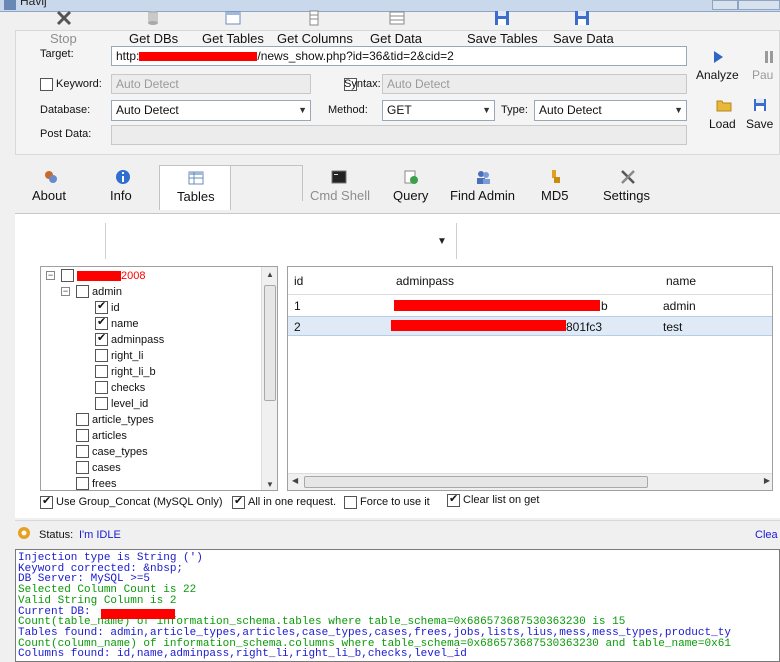  I want to click on force-checkbox, so click(350, 502).